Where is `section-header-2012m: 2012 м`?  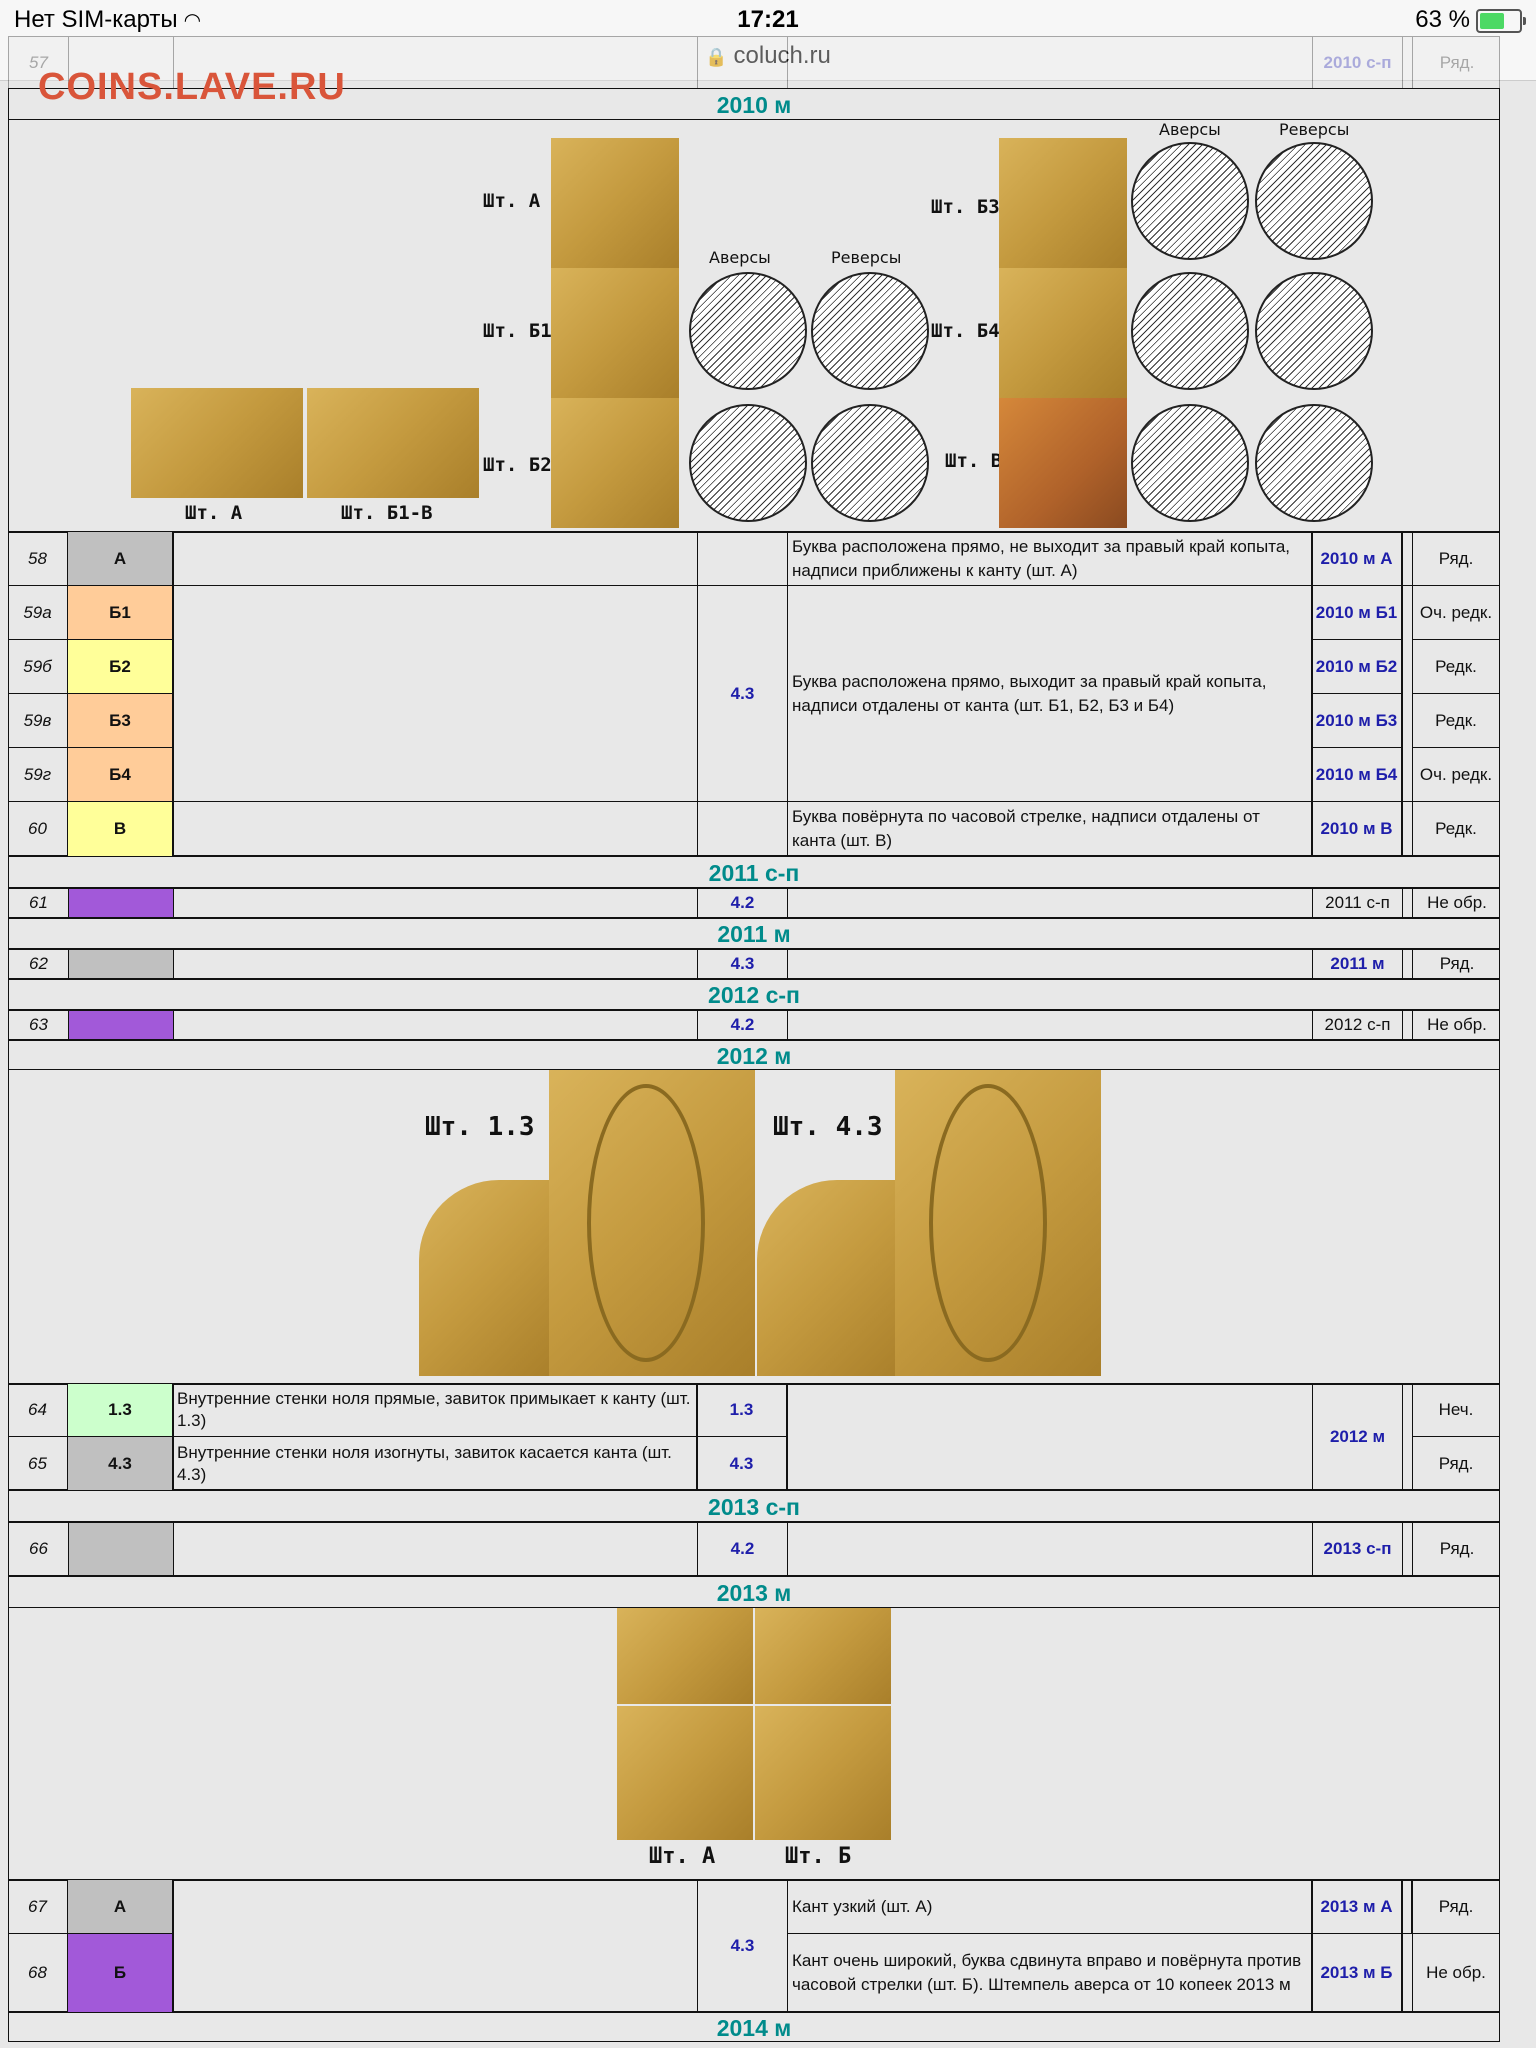
section-header-2012m: 2012 м is located at coordinates (754, 1055).